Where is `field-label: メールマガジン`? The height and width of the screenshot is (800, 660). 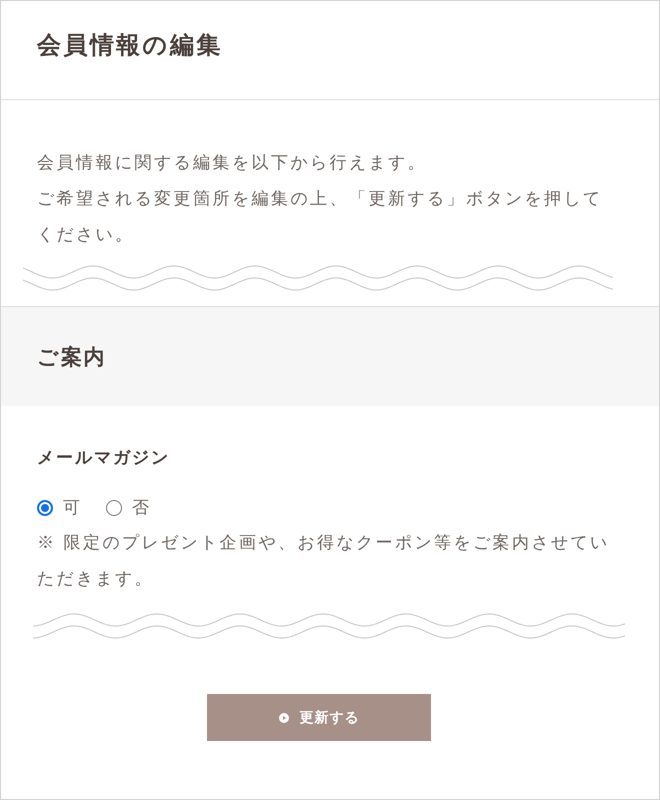
field-label: メールマガジン is located at coordinates (104, 458).